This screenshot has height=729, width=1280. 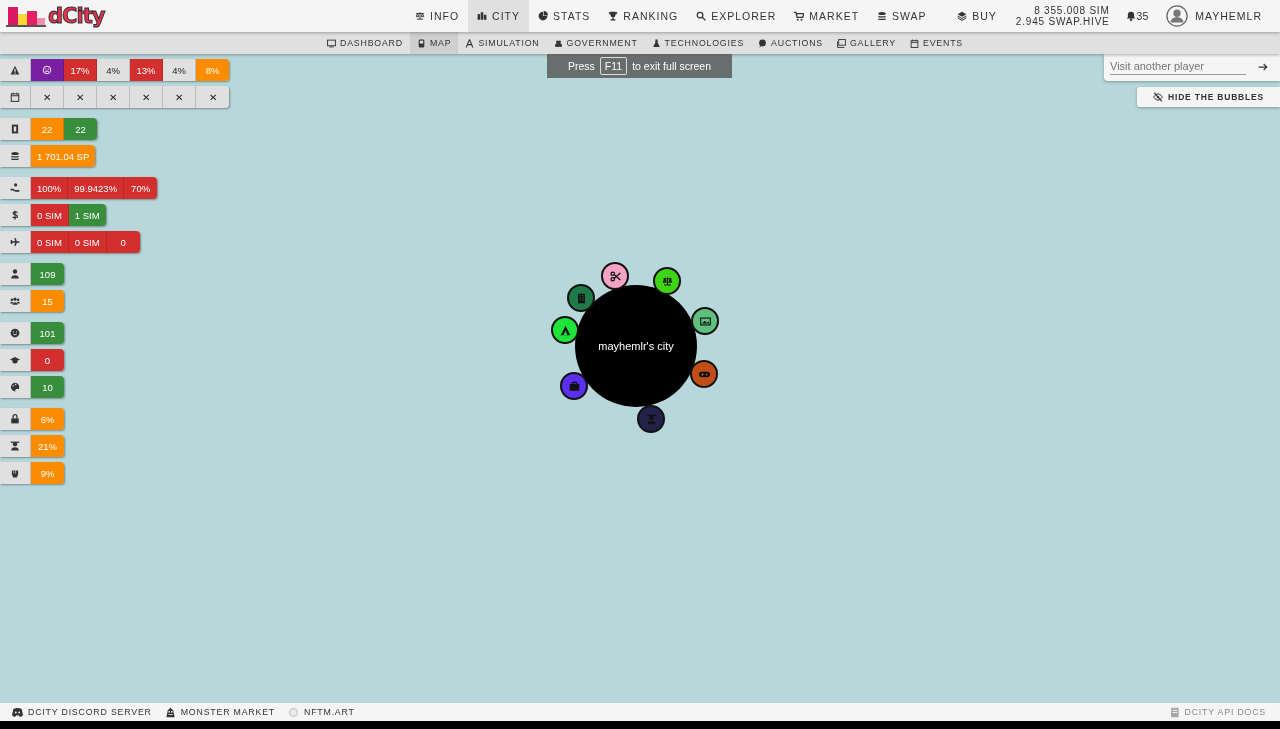 I want to click on graduation-cap-icon, so click(x=15, y=360).